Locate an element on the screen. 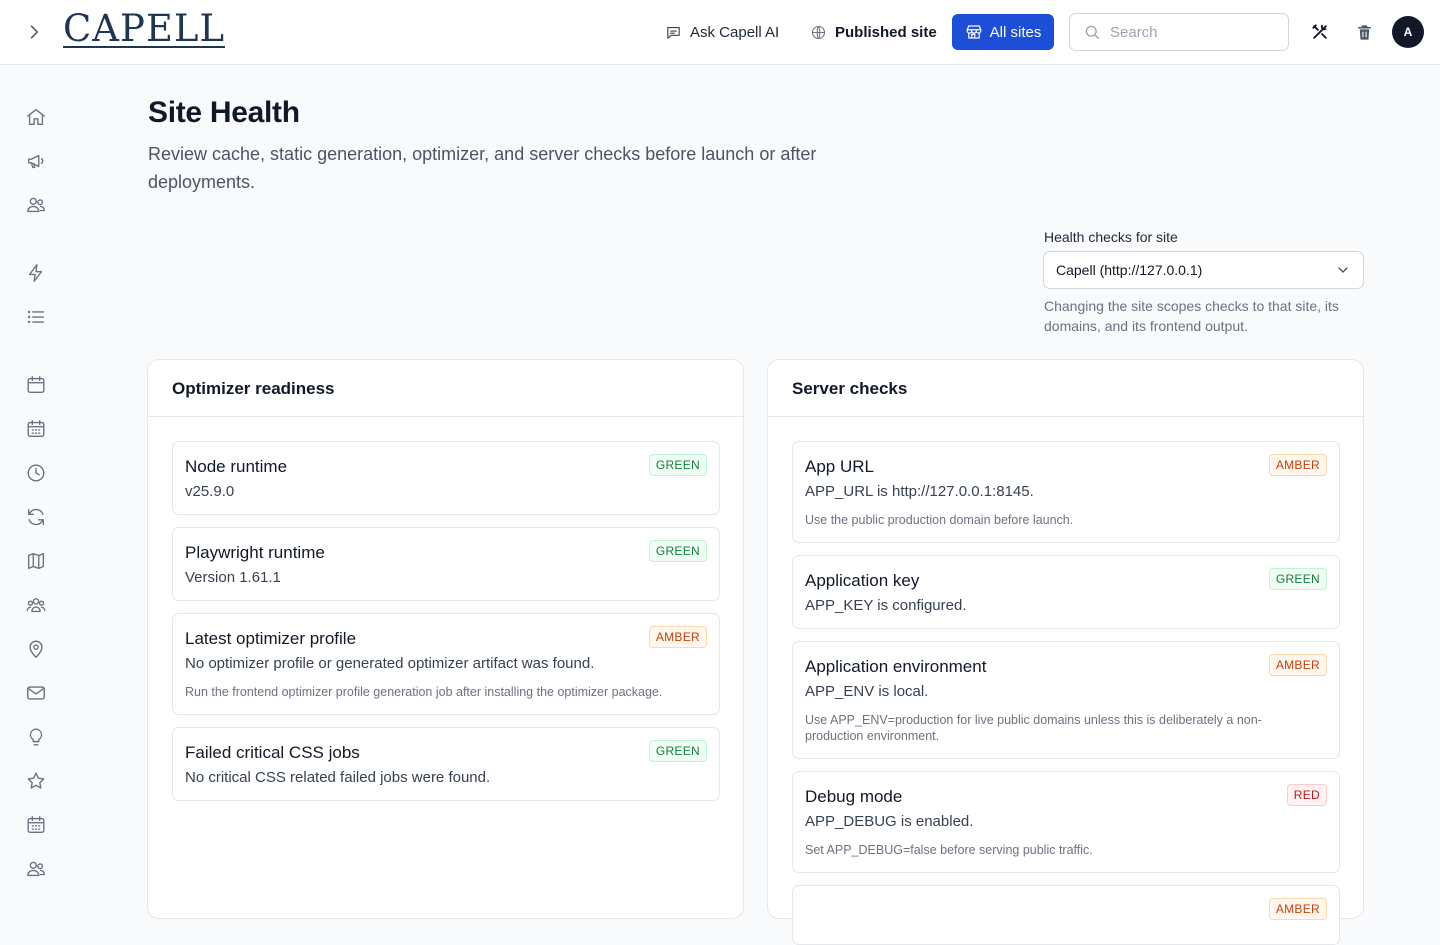  search-box is located at coordinates (1179, 32).